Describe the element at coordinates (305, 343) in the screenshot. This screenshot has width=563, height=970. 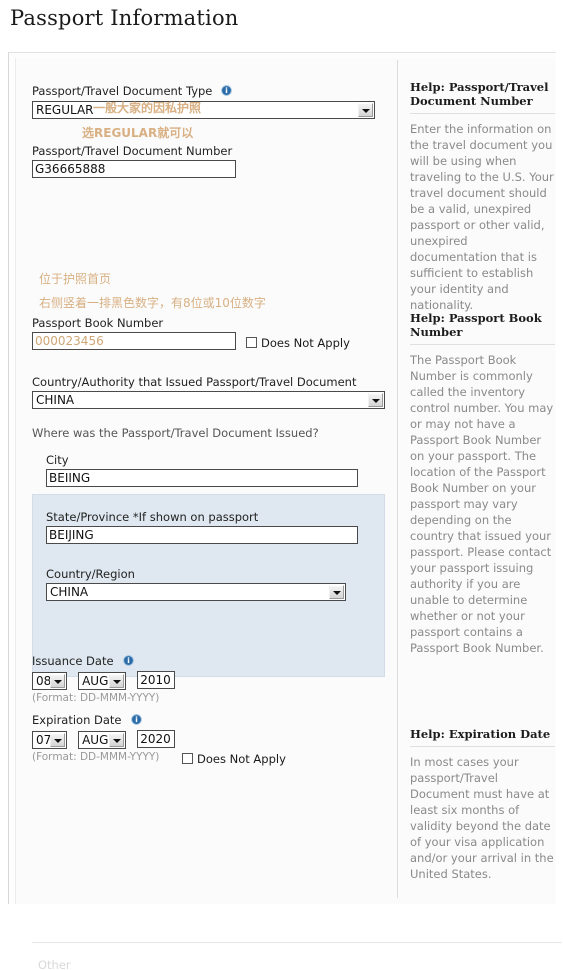
I see `book-number-not-apply-label: Does Not Apply` at that location.